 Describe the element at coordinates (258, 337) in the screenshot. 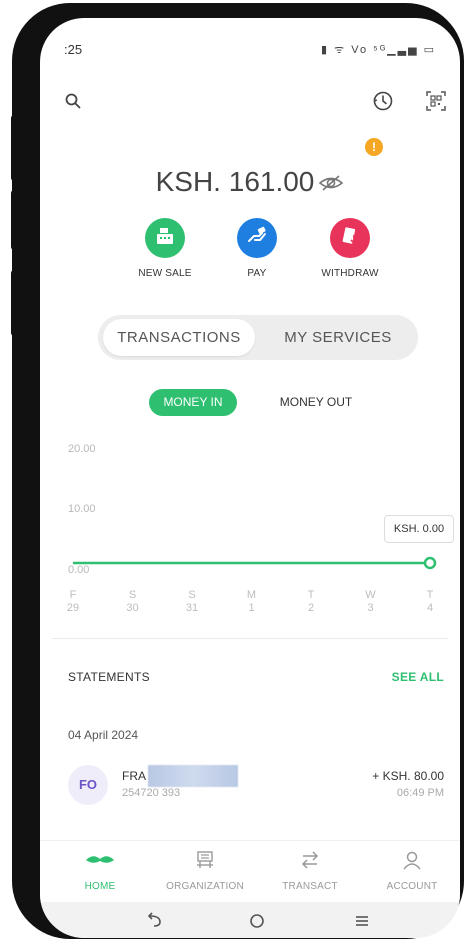

I see `view-segment-control: TRANSACTIONS MY SERVICES` at that location.